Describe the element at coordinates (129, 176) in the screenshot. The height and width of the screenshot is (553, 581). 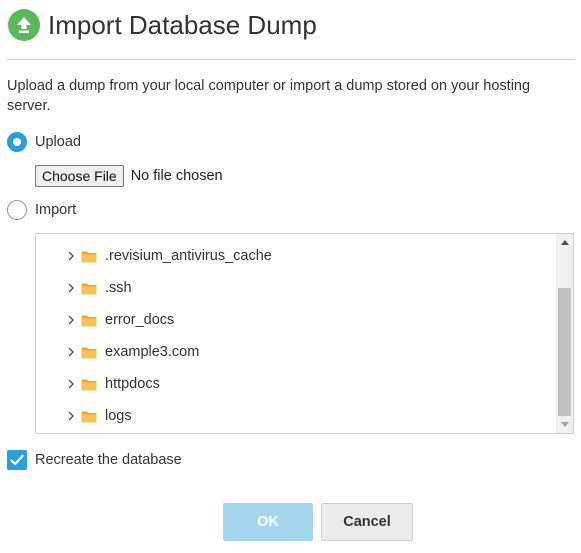
I see `file-input: Choose File No file chosen` at that location.